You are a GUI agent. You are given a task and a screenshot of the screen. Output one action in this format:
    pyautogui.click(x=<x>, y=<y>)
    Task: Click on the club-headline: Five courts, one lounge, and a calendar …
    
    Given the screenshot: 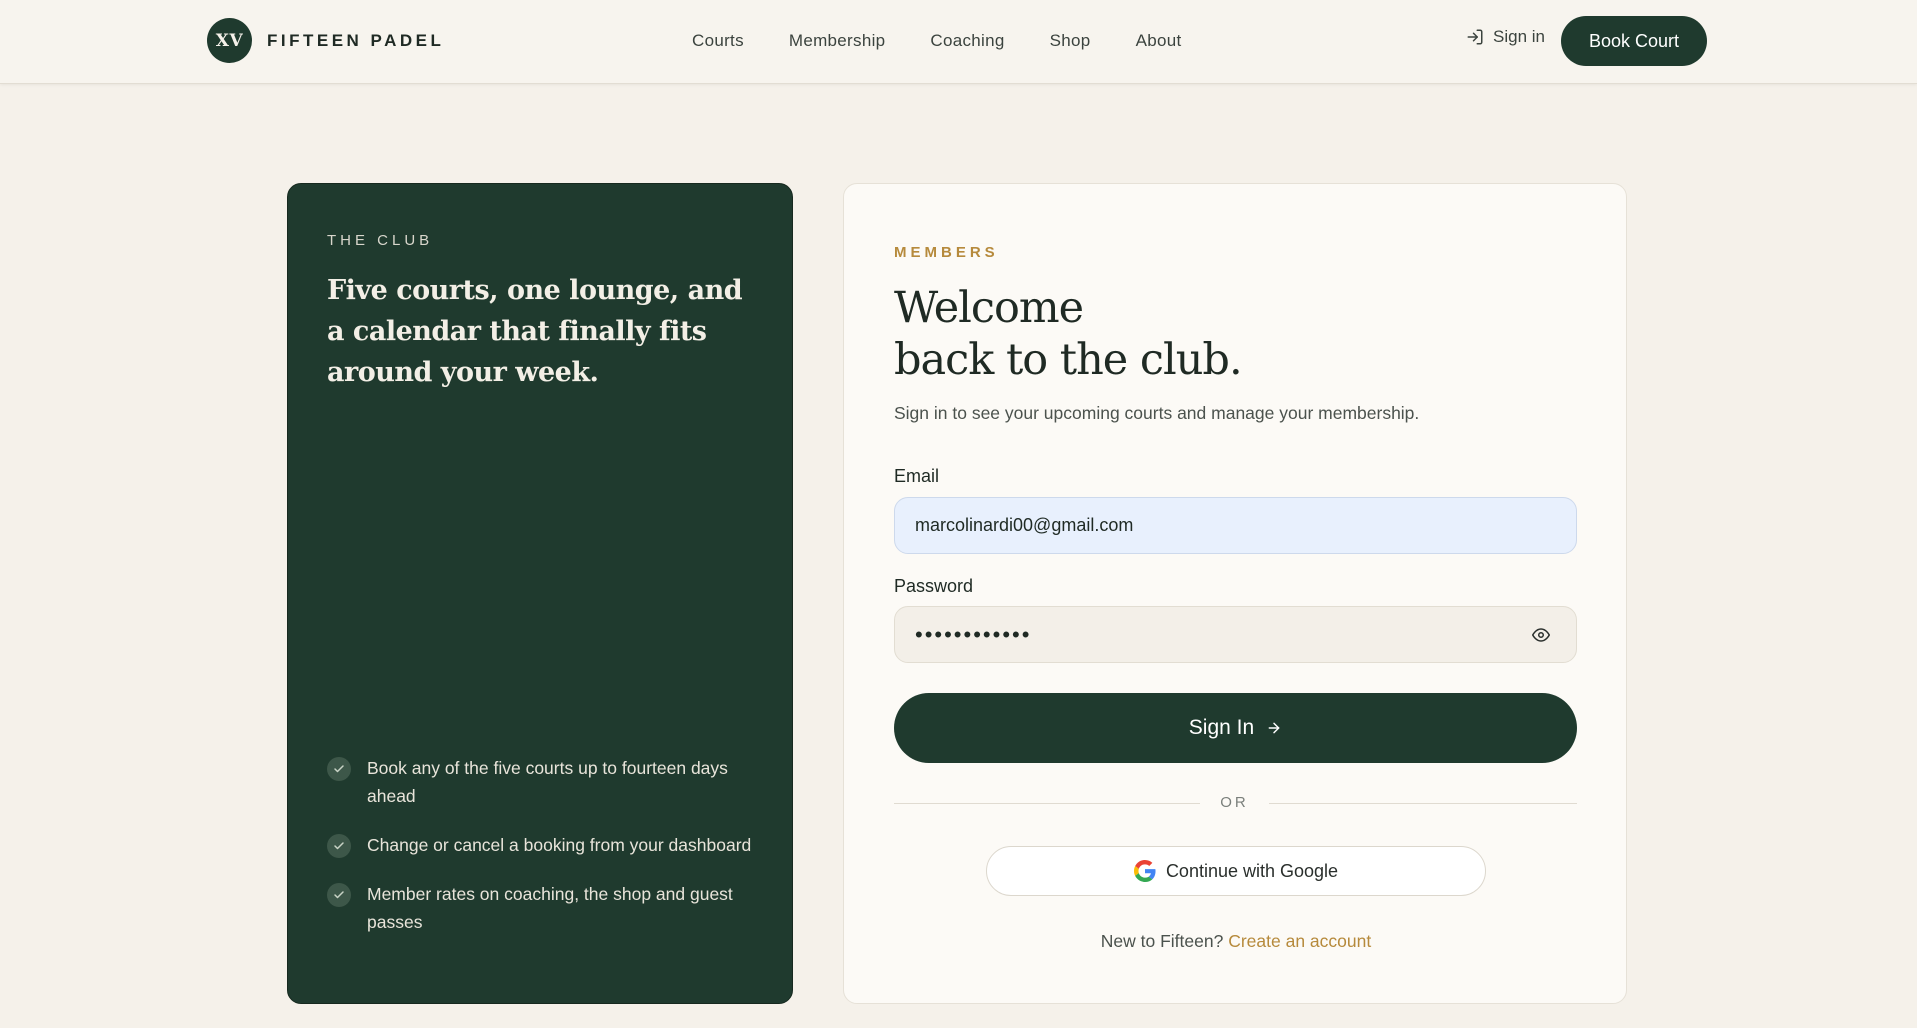 What is the action you would take?
    pyautogui.click(x=535, y=331)
    